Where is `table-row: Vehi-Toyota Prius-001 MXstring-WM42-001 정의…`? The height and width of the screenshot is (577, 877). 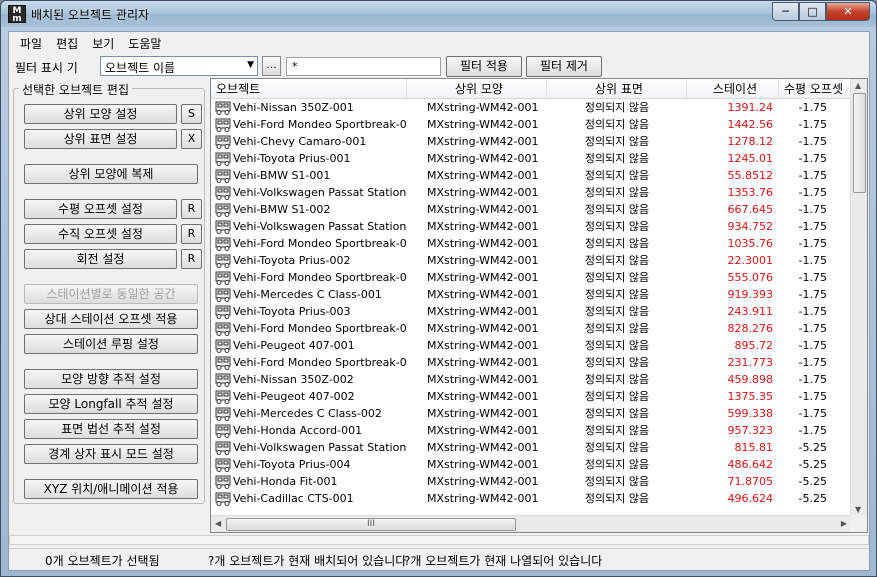 table-row: Vehi-Toyota Prius-001 MXstring-WM42-001 정의… is located at coordinates (531, 158).